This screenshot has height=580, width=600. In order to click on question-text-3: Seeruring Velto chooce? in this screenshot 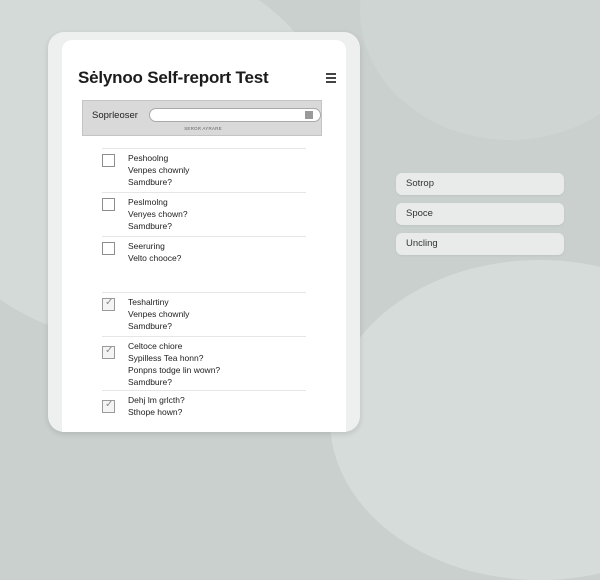, I will do `click(155, 252)`.